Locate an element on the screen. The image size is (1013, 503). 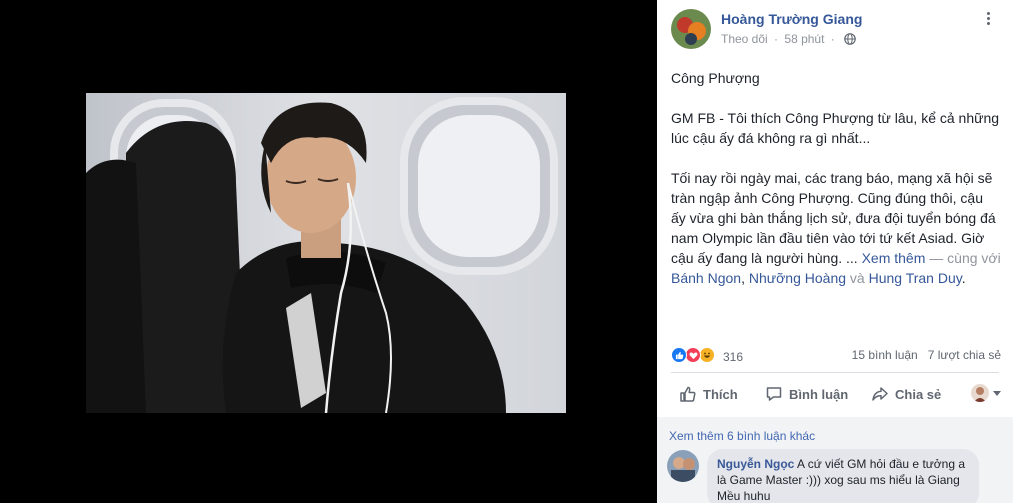
follow-link: Theo dõi is located at coordinates (744, 39).